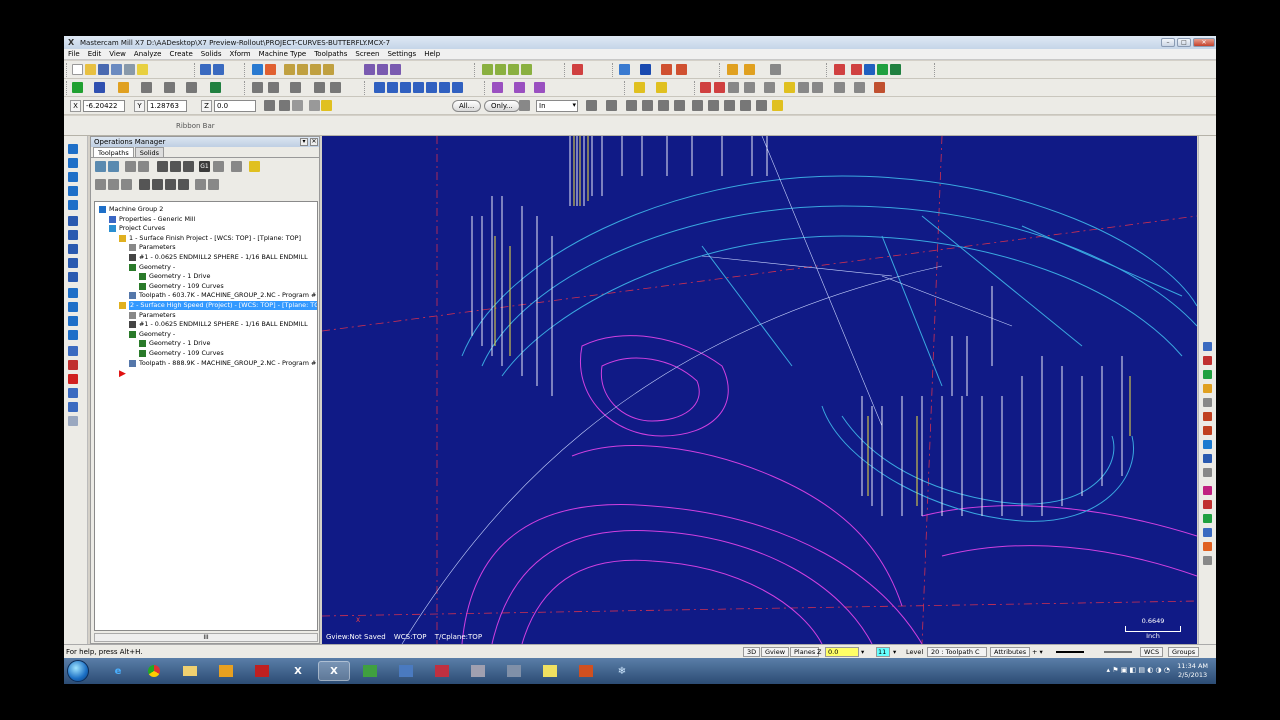 This screenshot has width=1280, height=720. I want to click on surface-rough-icon, so click(639, 87).